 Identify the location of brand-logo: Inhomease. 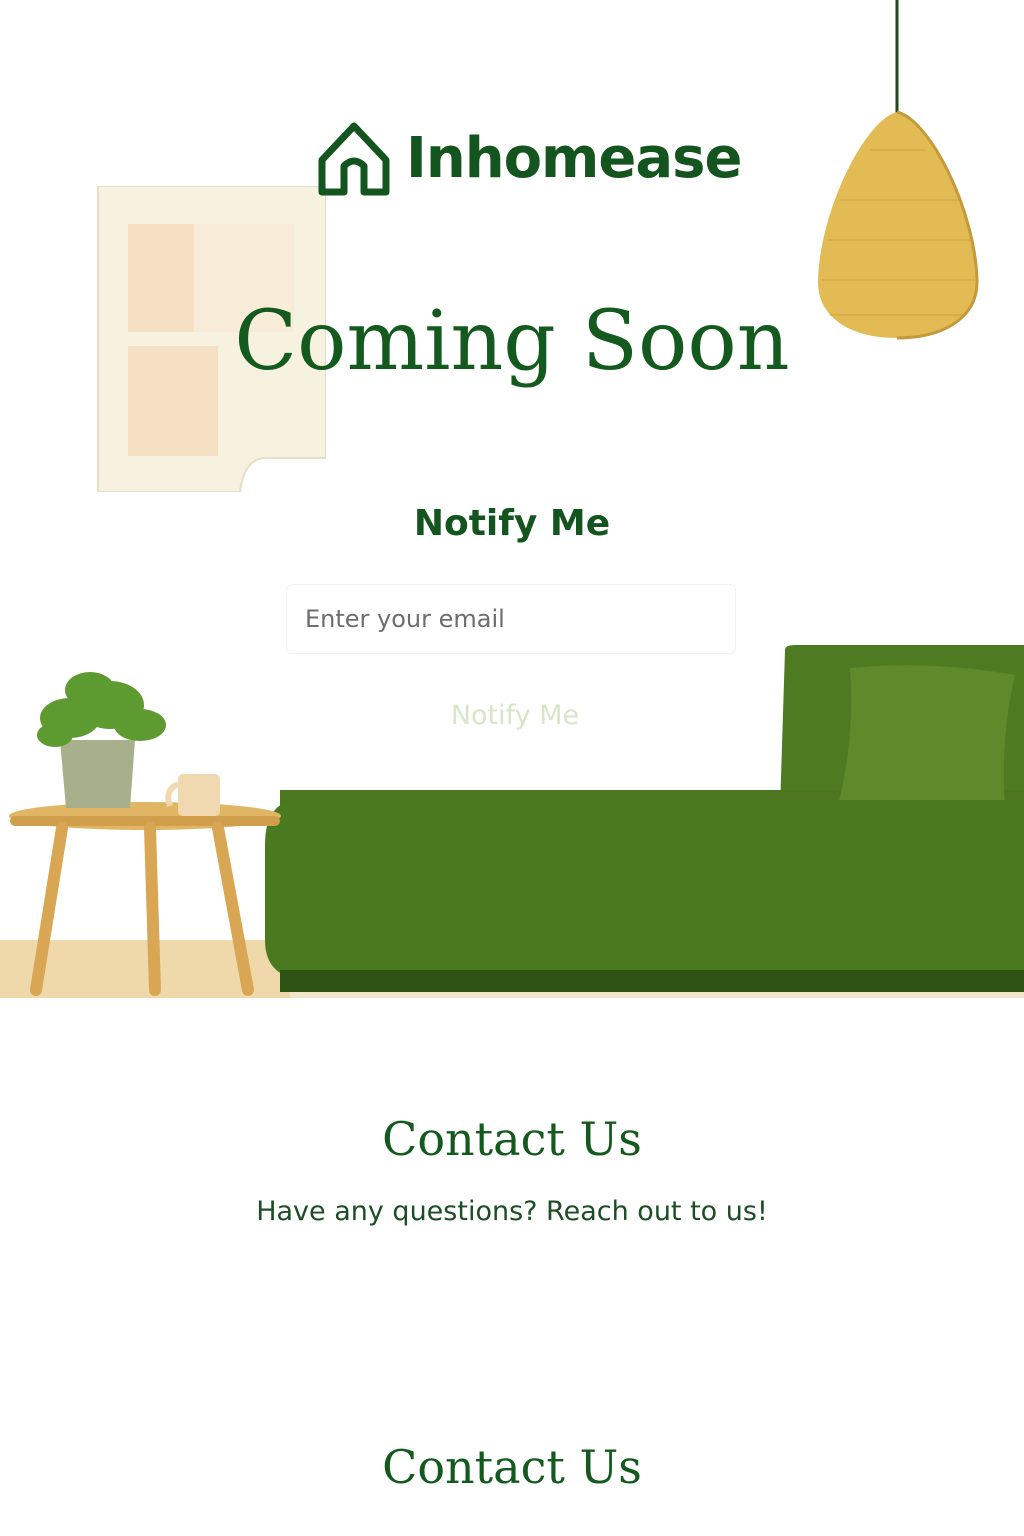
(530, 158).